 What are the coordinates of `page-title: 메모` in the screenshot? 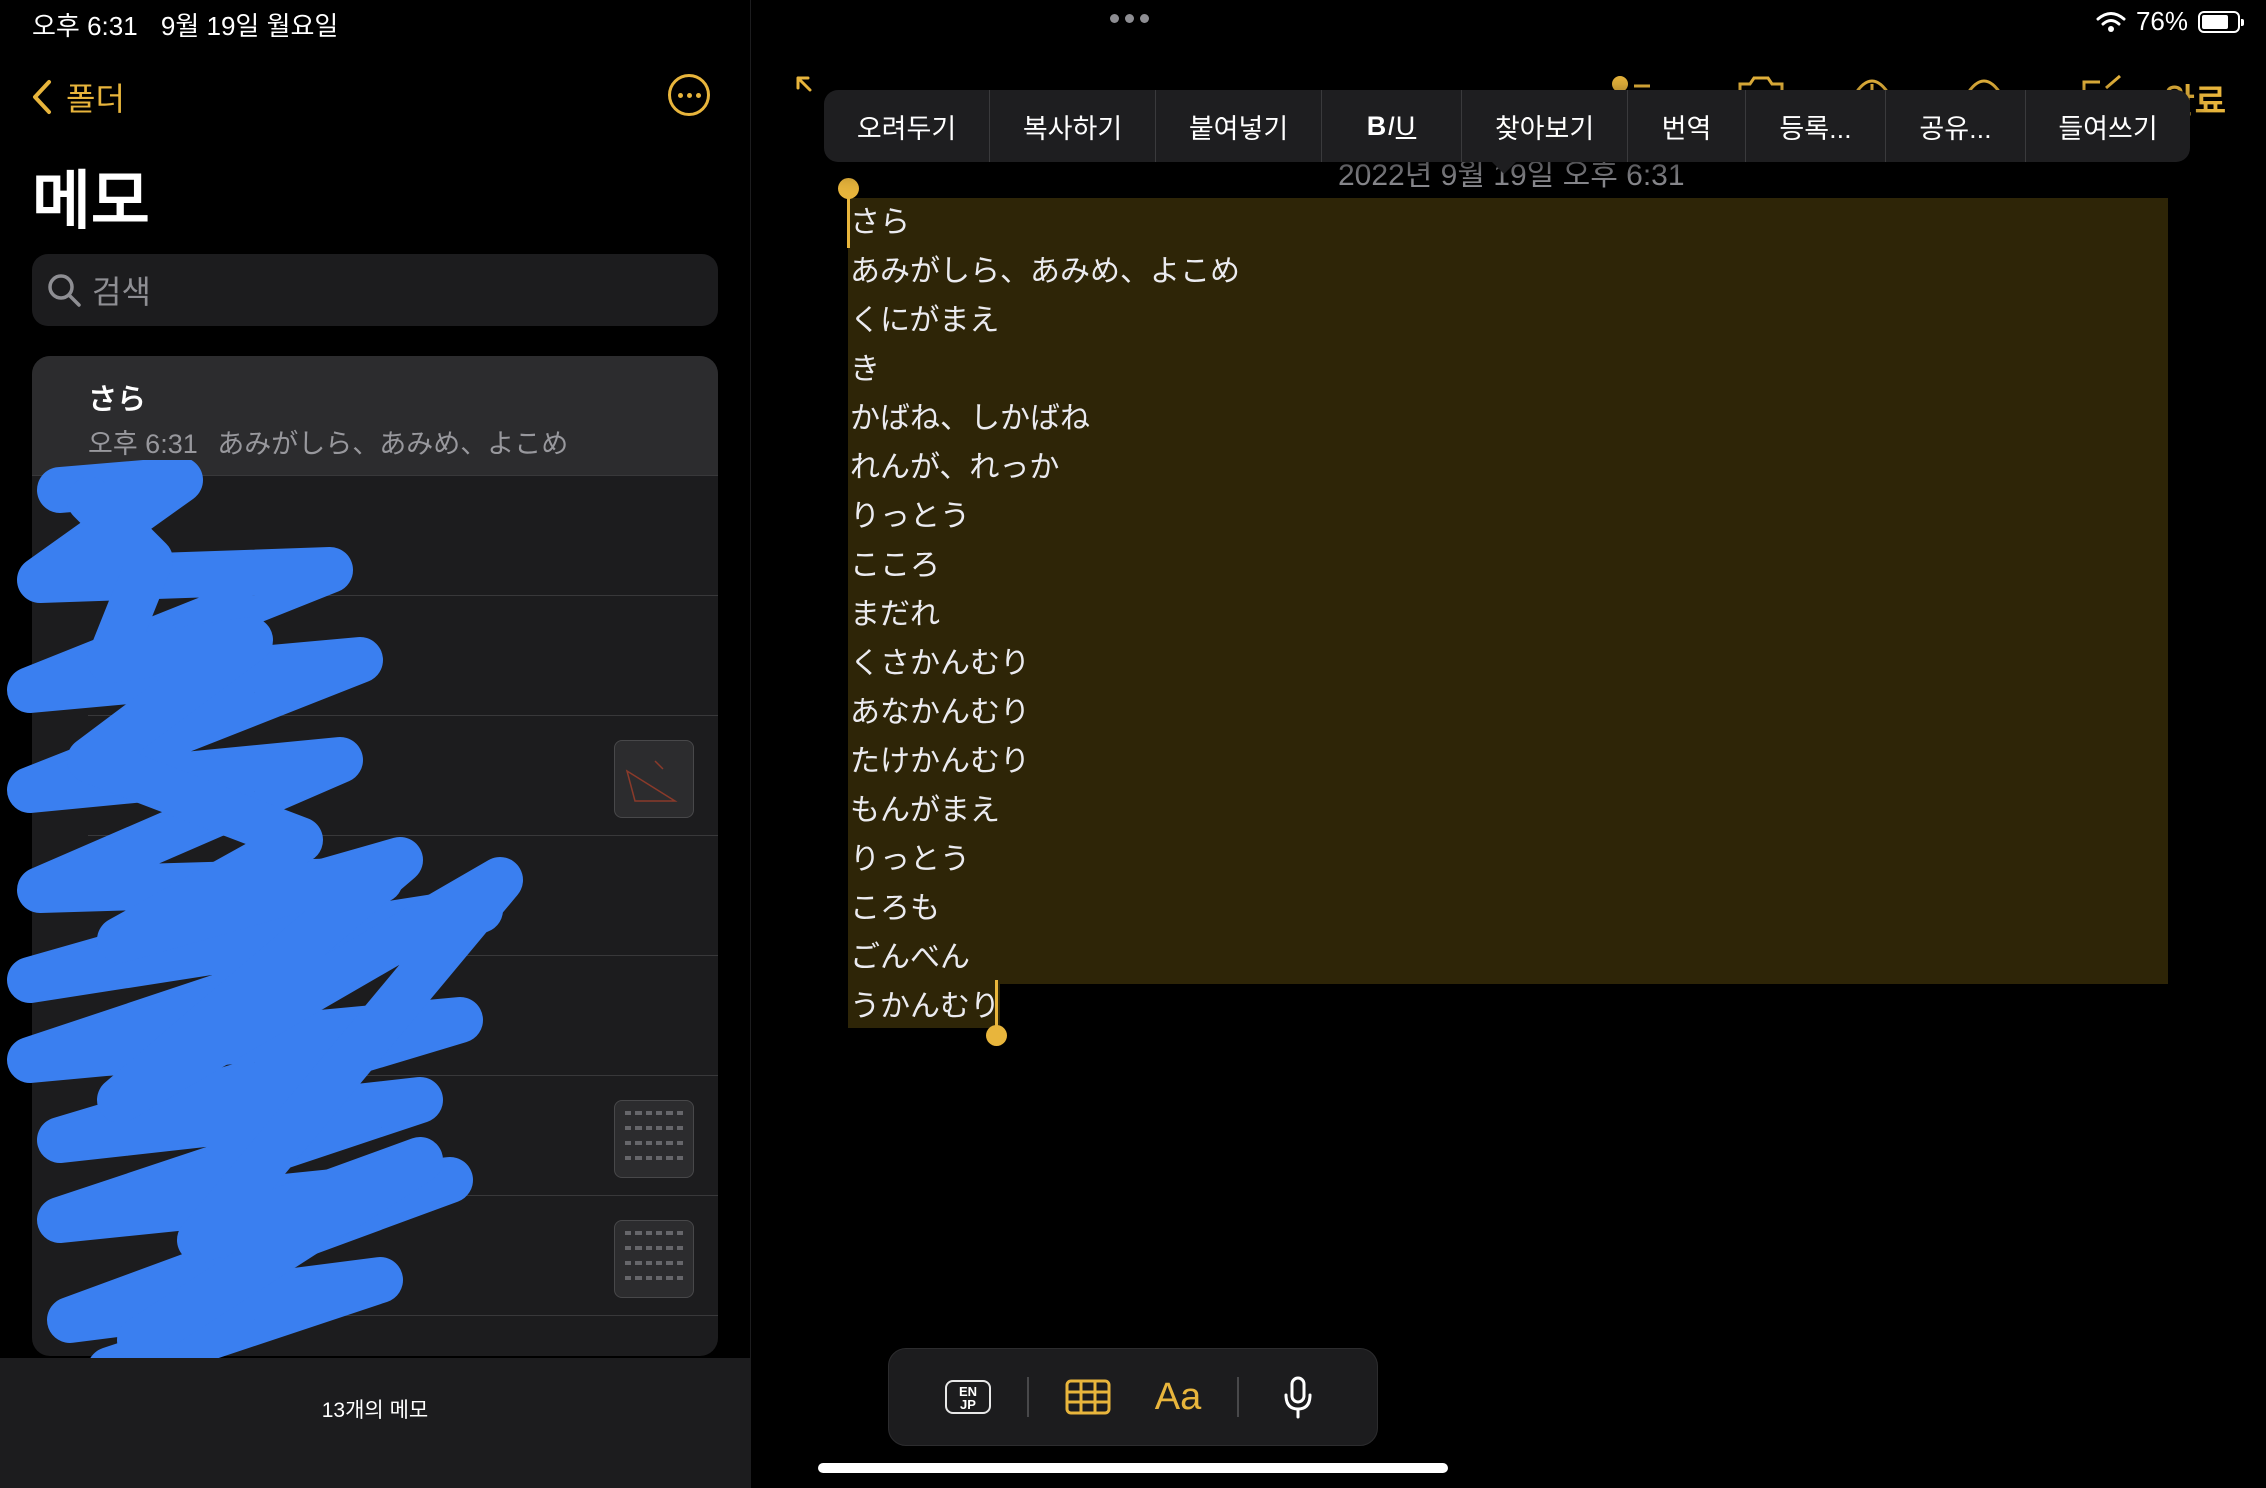 It's located at (91, 201).